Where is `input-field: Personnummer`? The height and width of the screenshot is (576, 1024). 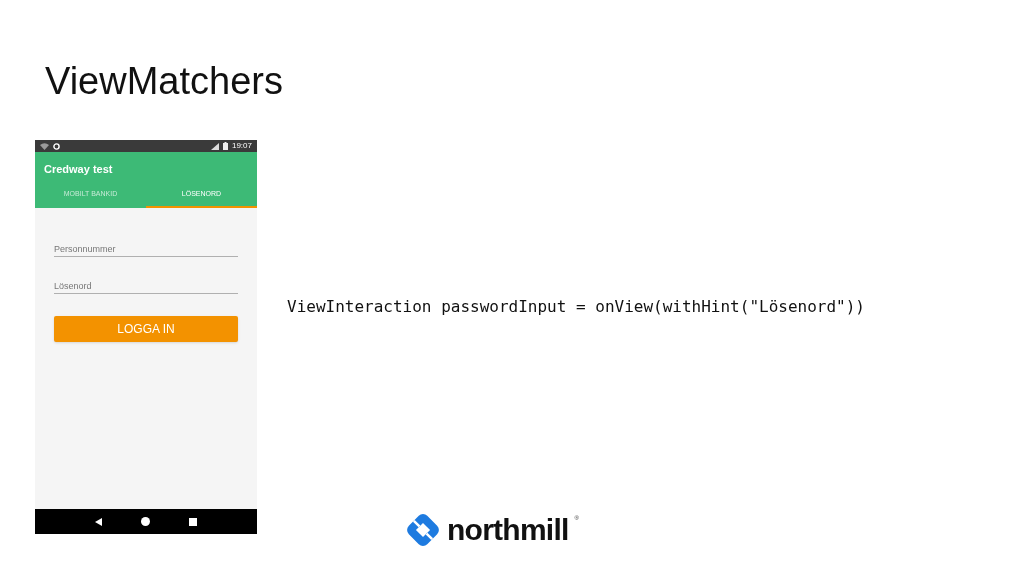 input-field: Personnummer is located at coordinates (146, 249).